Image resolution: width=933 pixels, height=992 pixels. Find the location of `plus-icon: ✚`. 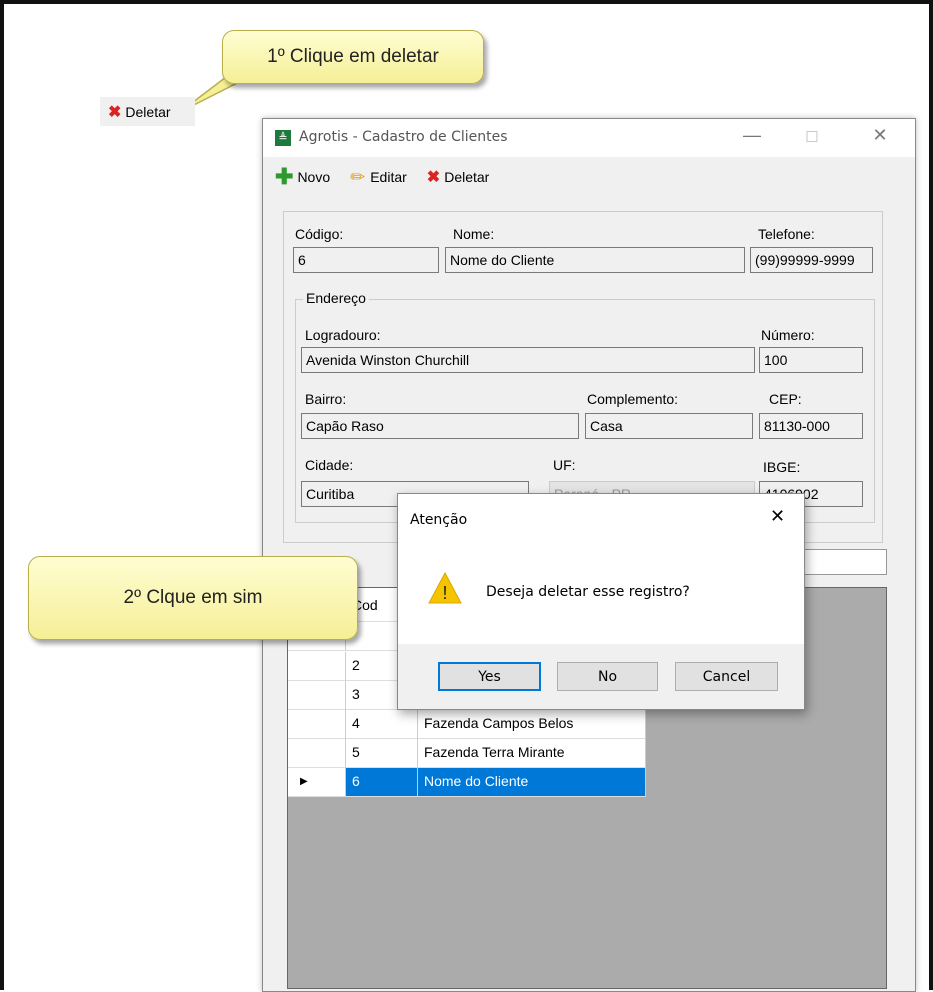

plus-icon: ✚ is located at coordinates (284, 176).